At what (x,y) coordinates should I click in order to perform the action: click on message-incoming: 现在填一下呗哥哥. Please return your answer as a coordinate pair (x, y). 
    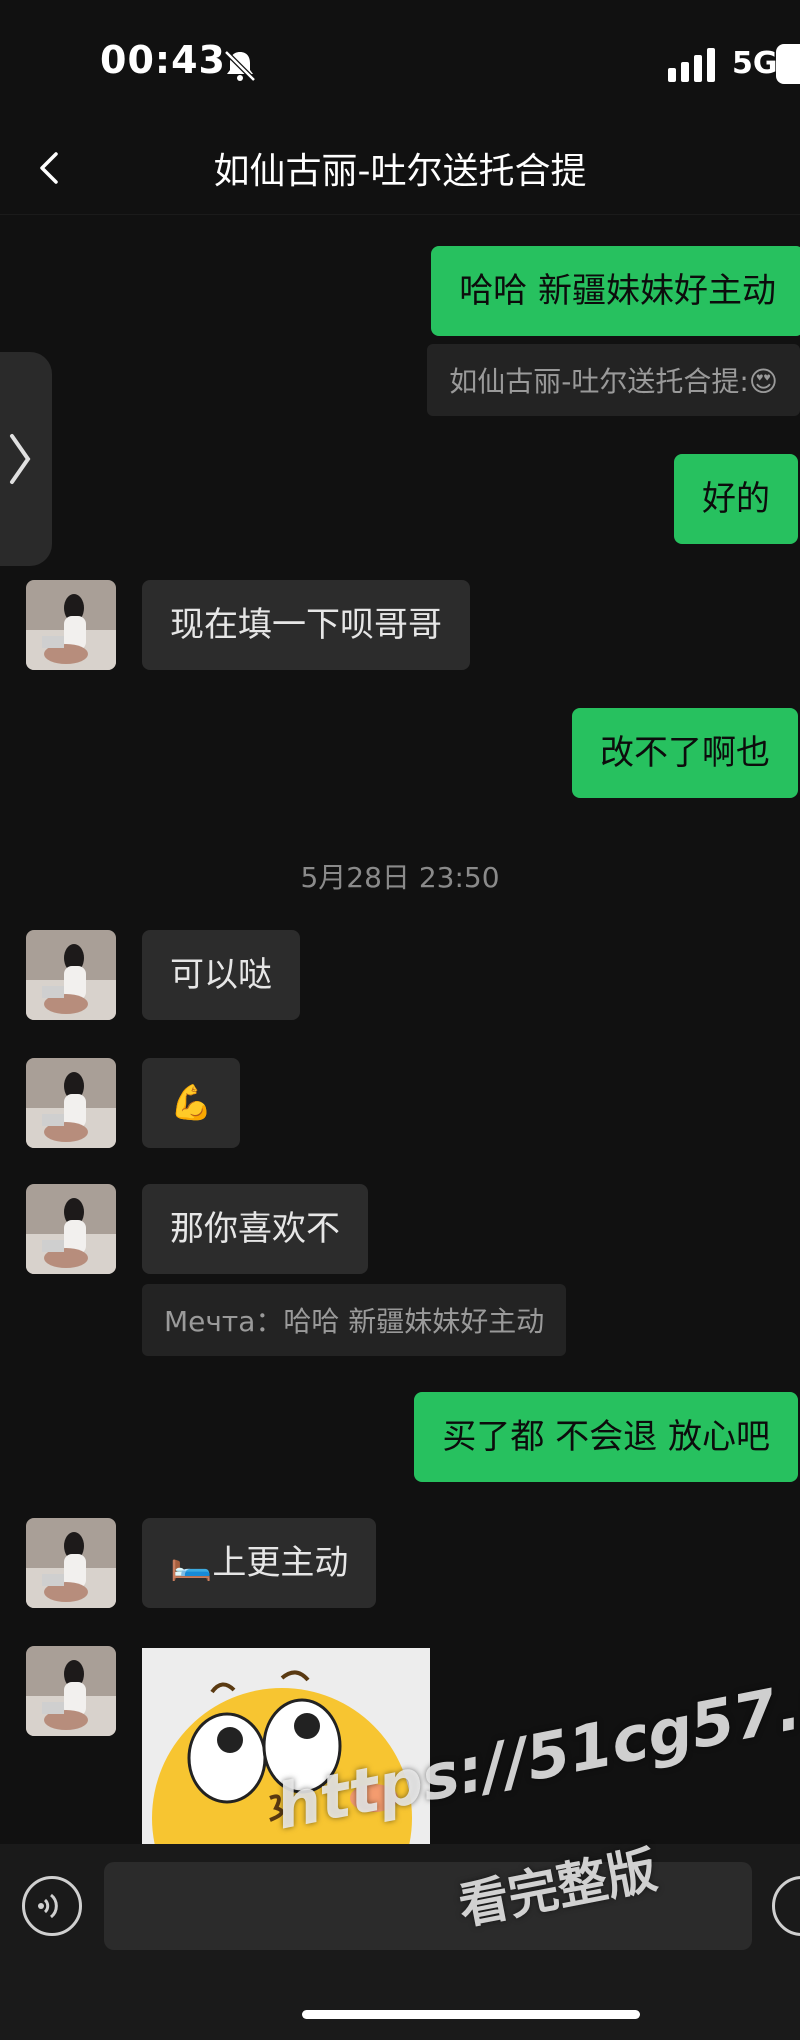
    Looking at the image, I should click on (306, 625).